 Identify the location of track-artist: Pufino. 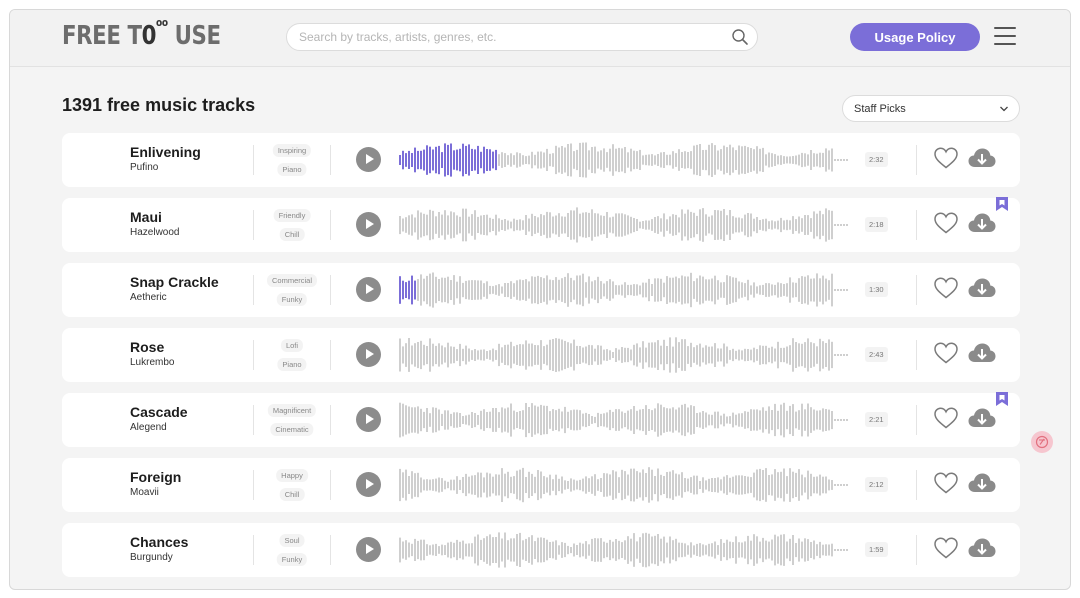
(144, 167).